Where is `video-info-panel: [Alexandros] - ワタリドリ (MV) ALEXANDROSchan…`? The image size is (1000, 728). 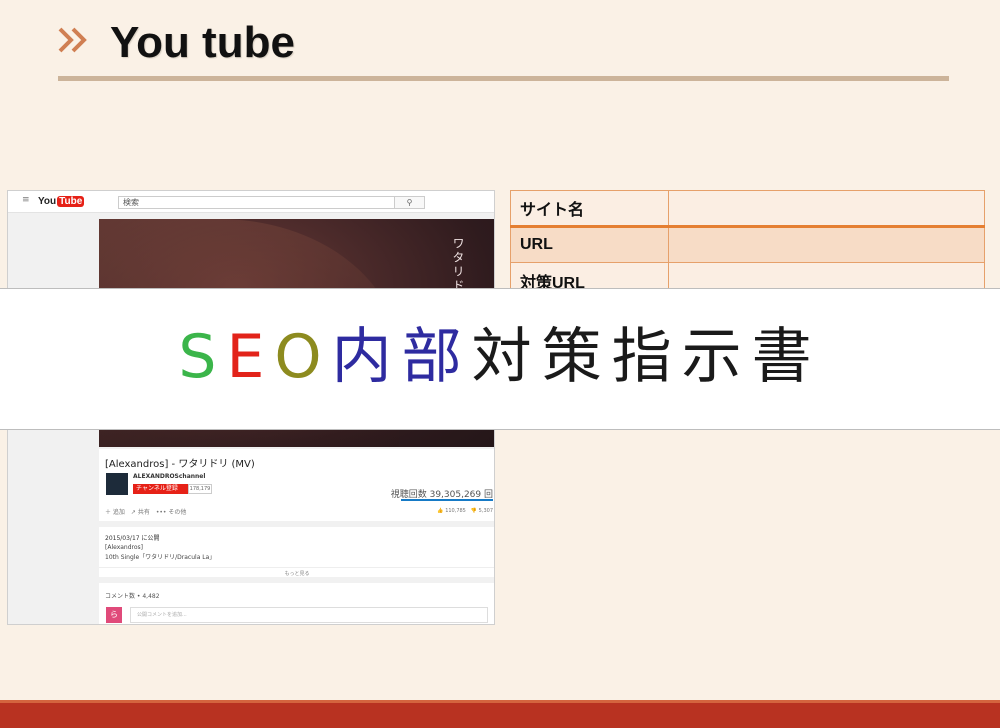
video-info-panel: [Alexandros] - ワタリドリ (MV) ALEXANDROSchan… is located at coordinates (296, 485).